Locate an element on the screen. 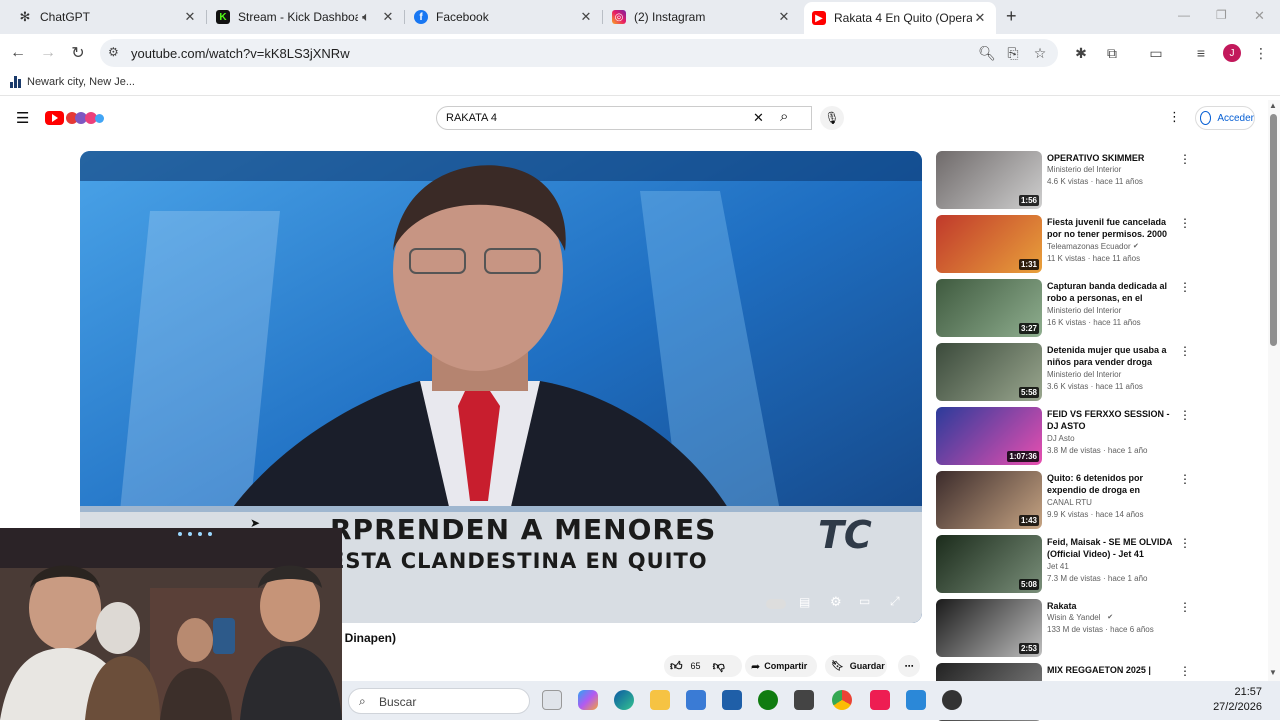  video-thumbnail: 1:07:36 is located at coordinates (989, 436).